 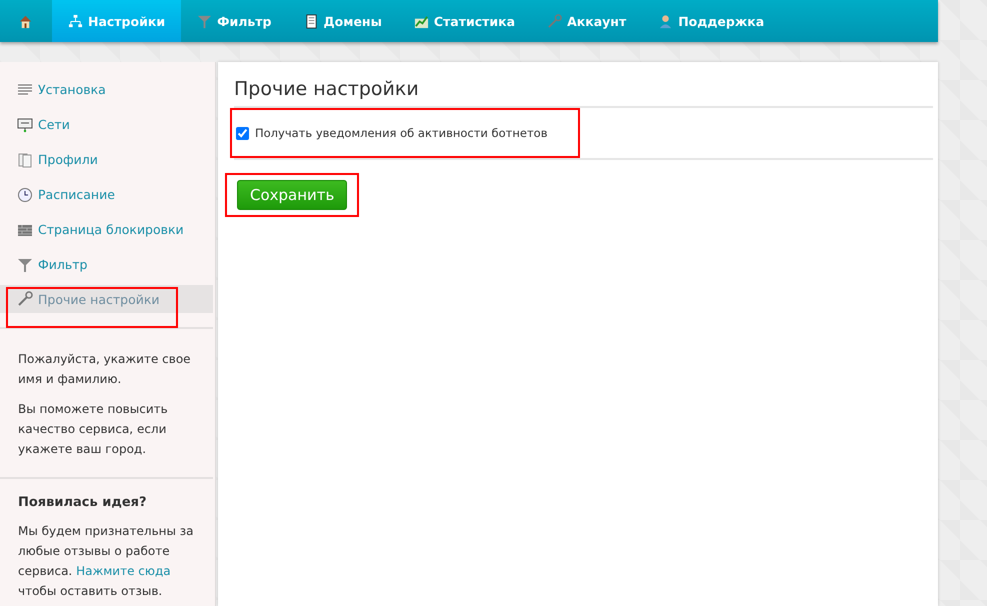 What do you see at coordinates (586, 21) in the screenshot?
I see `nav-tab: Аккаунт` at bounding box center [586, 21].